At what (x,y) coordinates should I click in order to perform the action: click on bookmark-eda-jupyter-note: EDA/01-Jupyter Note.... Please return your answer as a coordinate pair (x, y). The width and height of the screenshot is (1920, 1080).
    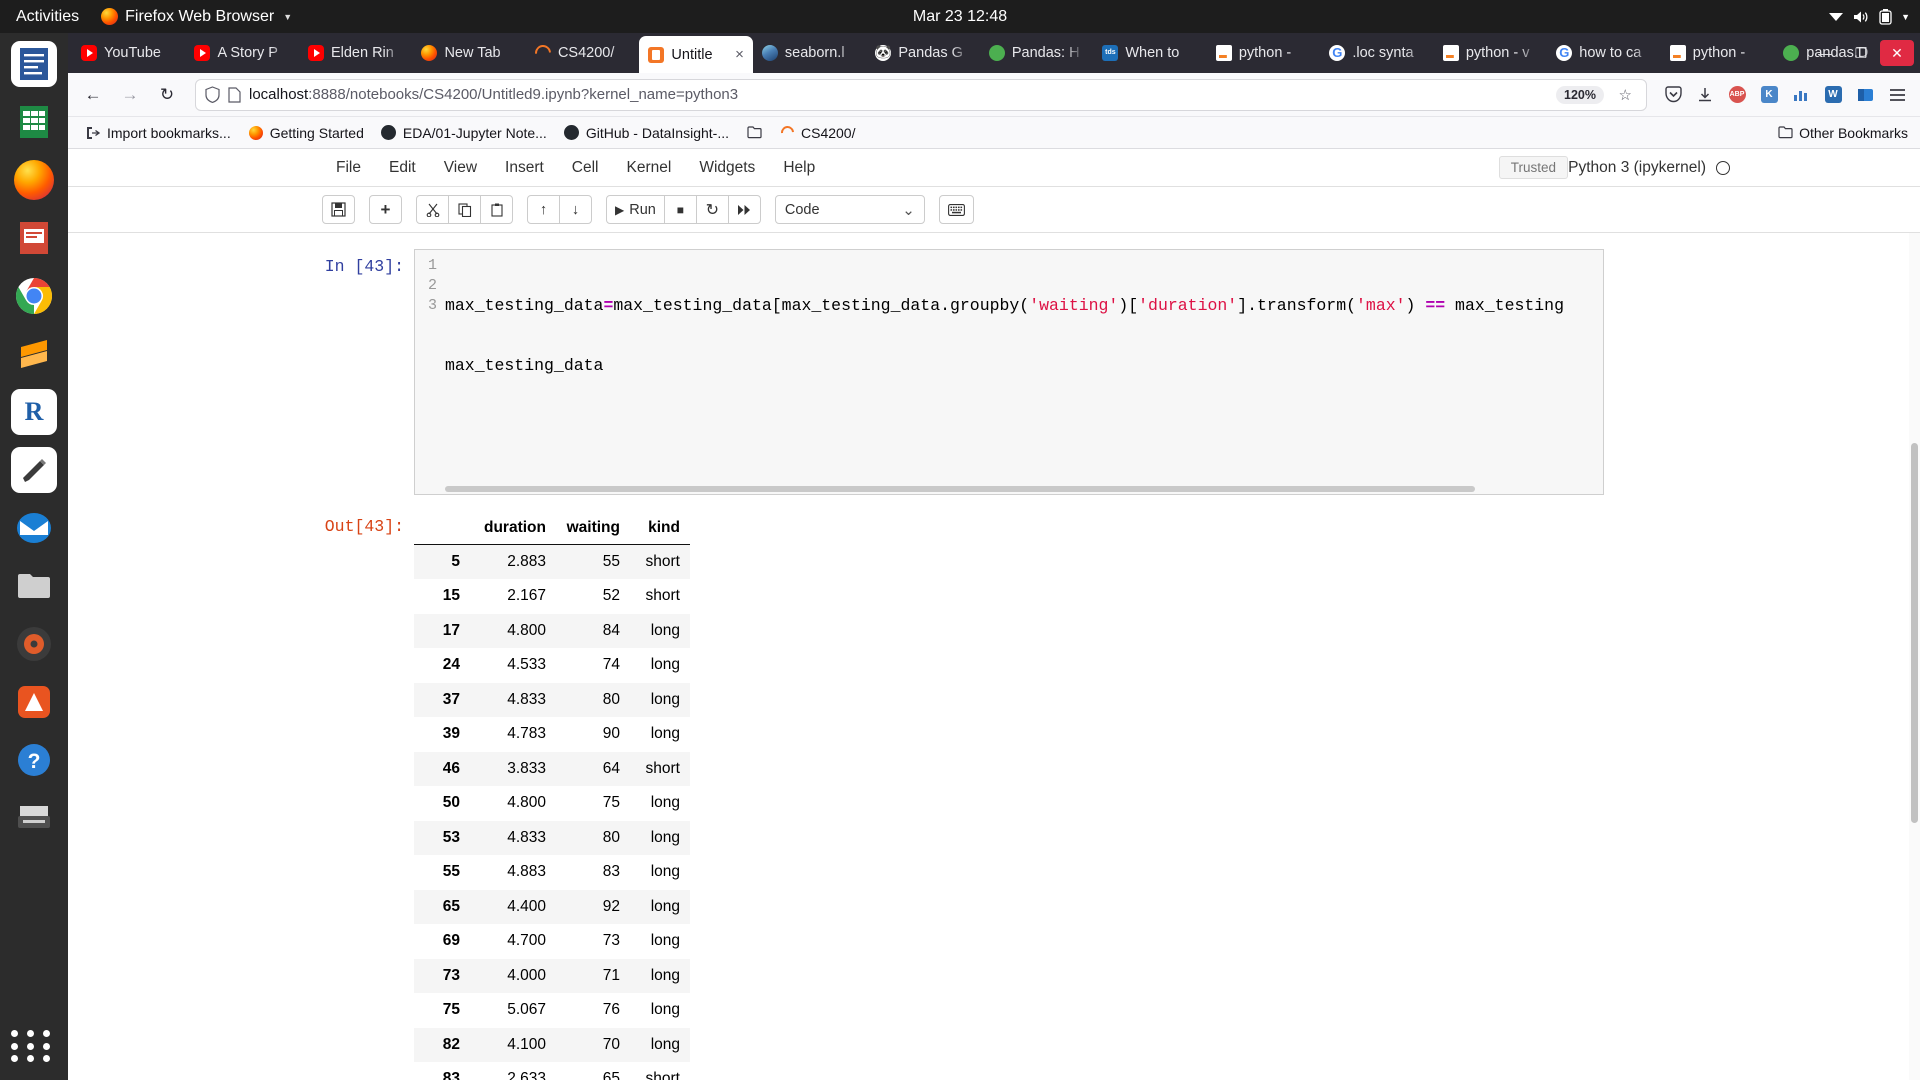
    Looking at the image, I should click on (464, 133).